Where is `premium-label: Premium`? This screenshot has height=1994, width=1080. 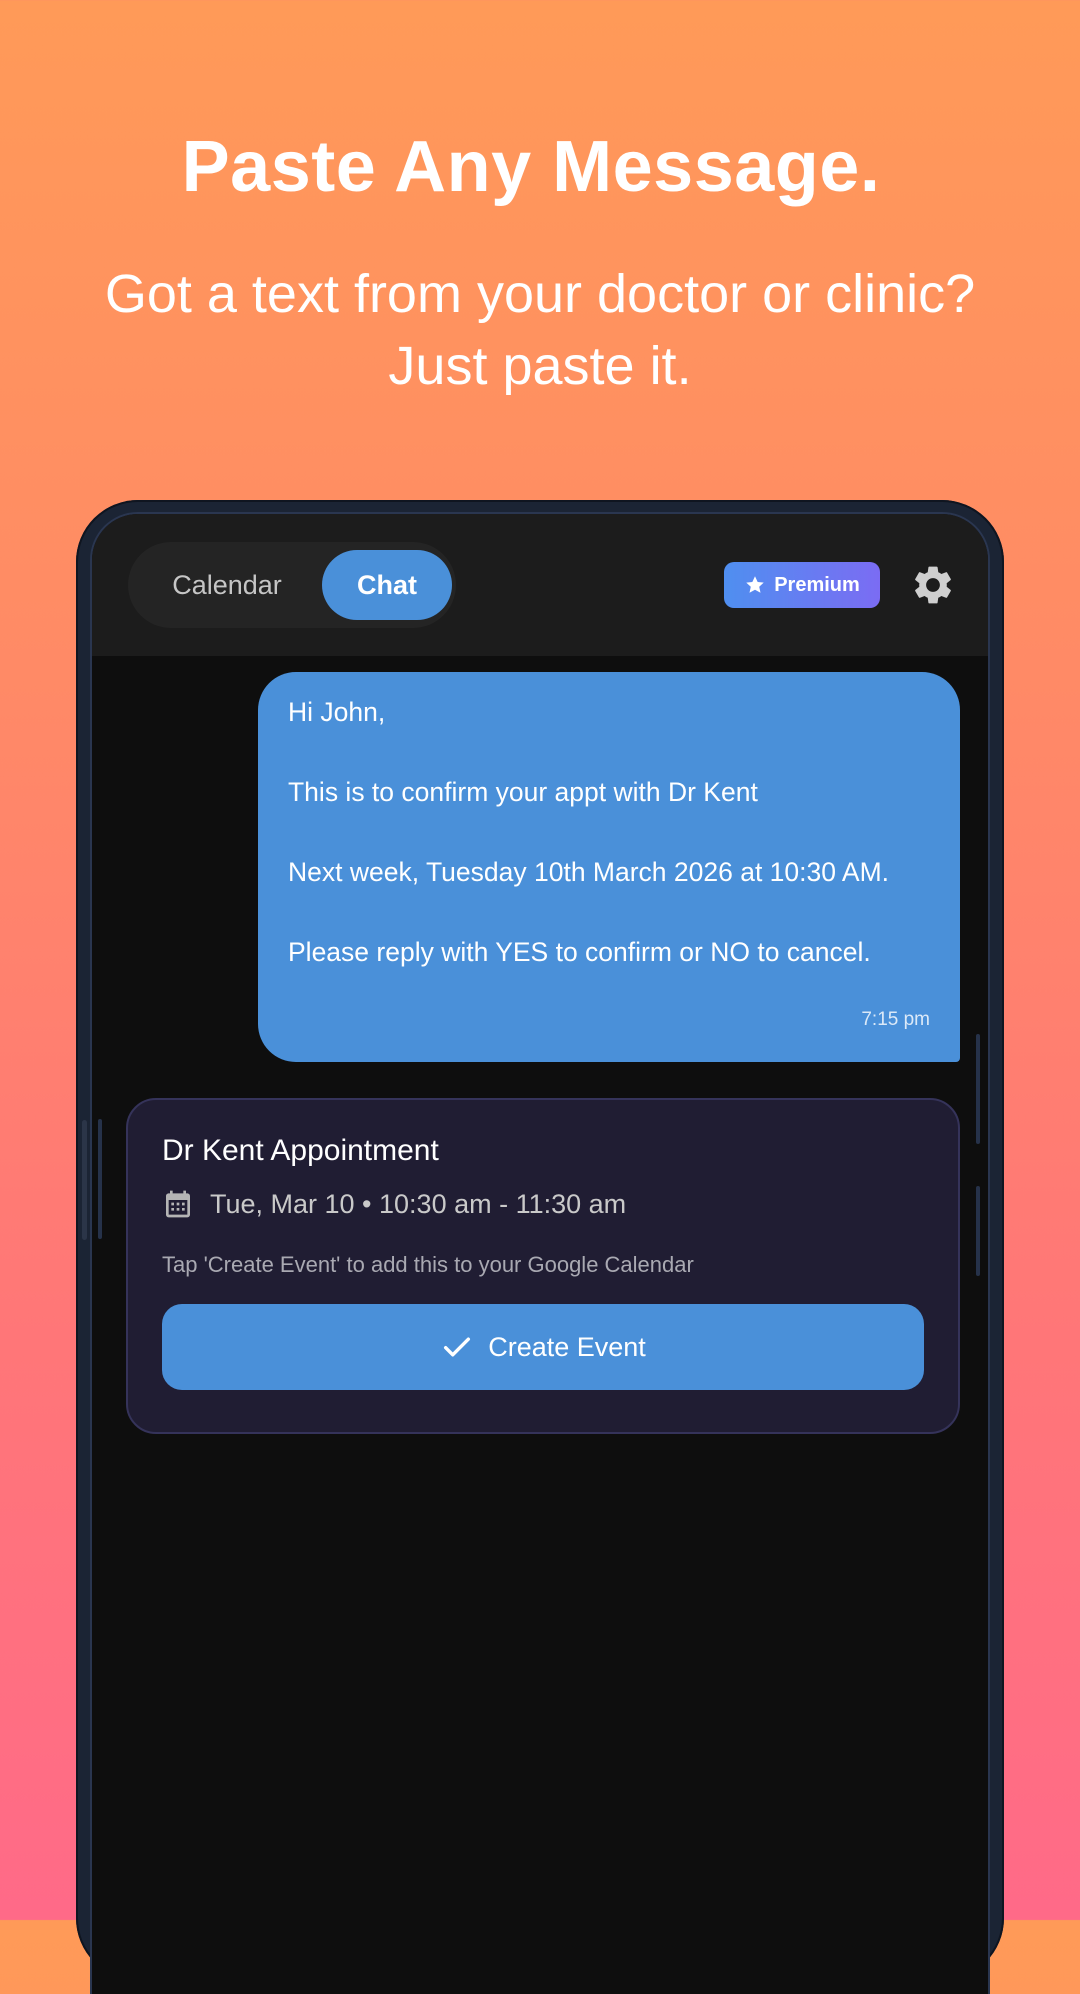
premium-label: Premium is located at coordinates (817, 584).